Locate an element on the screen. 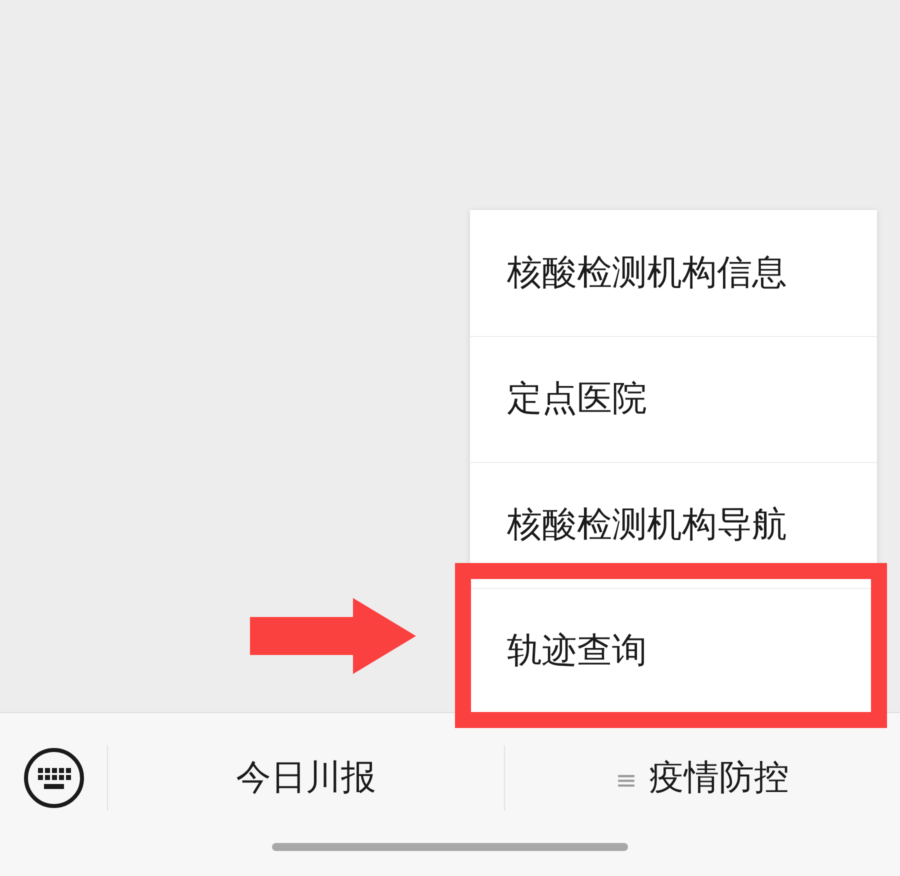 This screenshot has height=876, width=900. menu-item: 轨迹查询 is located at coordinates (577, 651).